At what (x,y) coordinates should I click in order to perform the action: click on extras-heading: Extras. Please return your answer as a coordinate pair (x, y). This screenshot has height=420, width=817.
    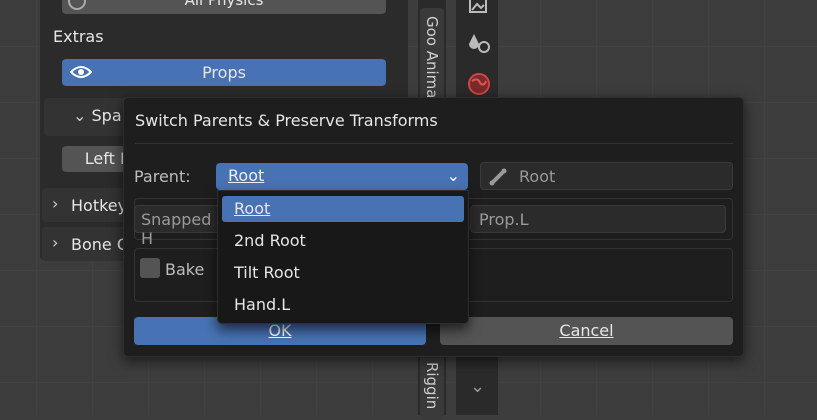
    Looking at the image, I should click on (78, 36).